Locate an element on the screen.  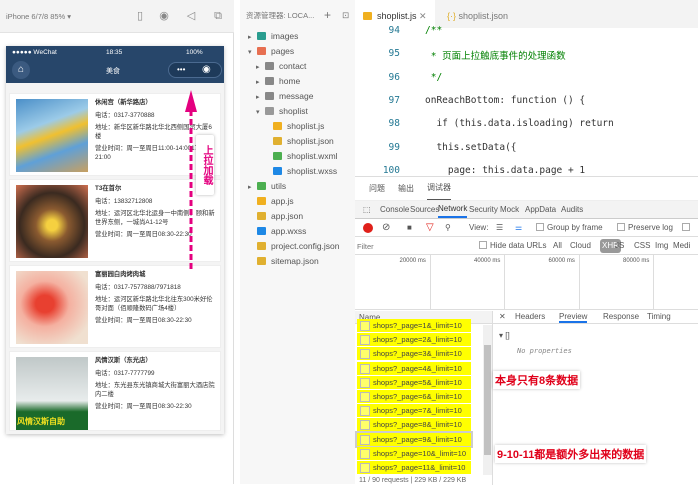
request-row: shops?_page=1&_limit=10 is located at coordinates (414, 325).